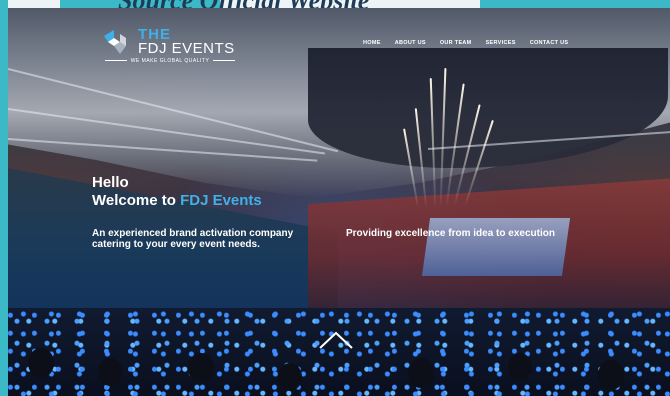 The width and height of the screenshot is (670, 396). What do you see at coordinates (575, 4) in the screenshot?
I see `background-stripe-top-right` at bounding box center [575, 4].